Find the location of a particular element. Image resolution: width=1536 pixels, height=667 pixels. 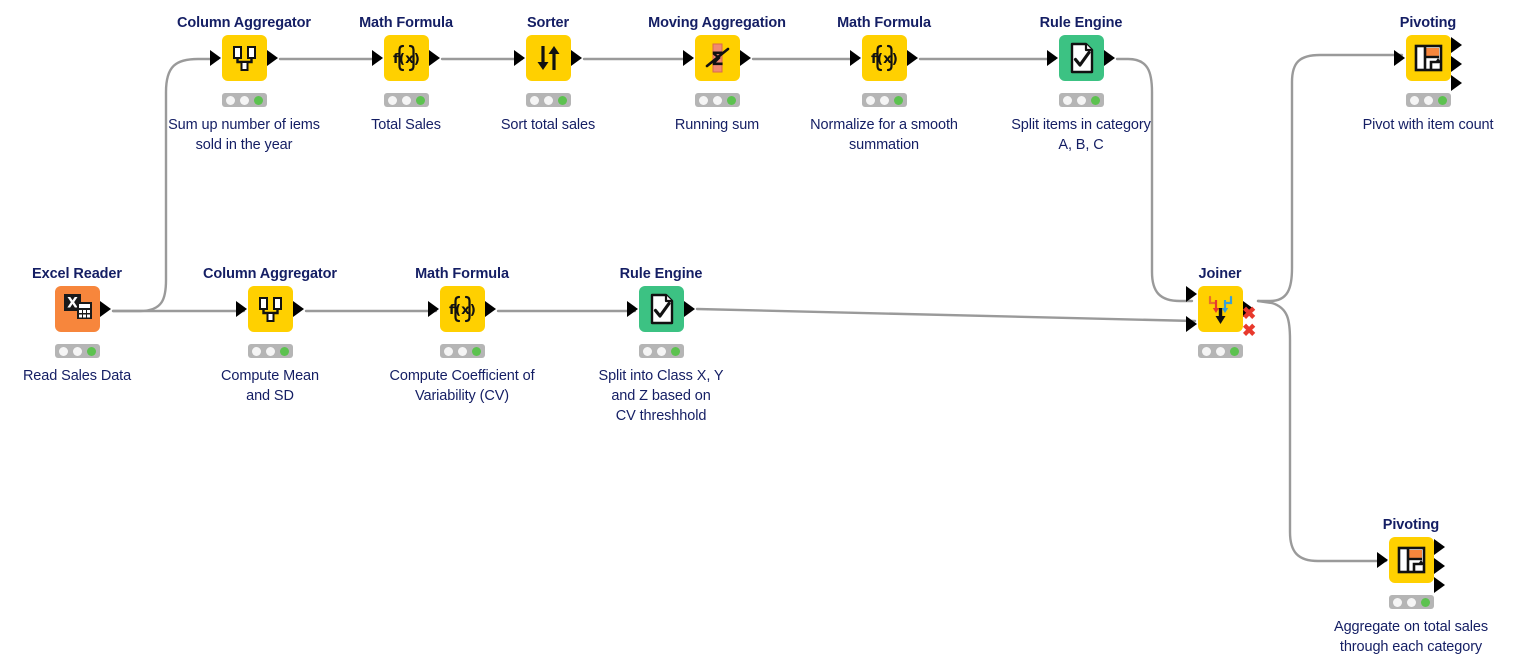

node-label: Total Sales is located at coordinates (406, 125).